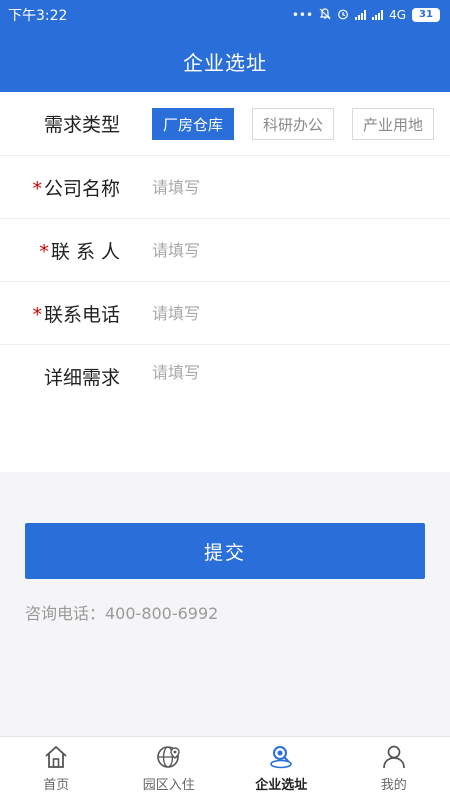  I want to click on detail-demand-label: 详细需求, so click(81, 378).